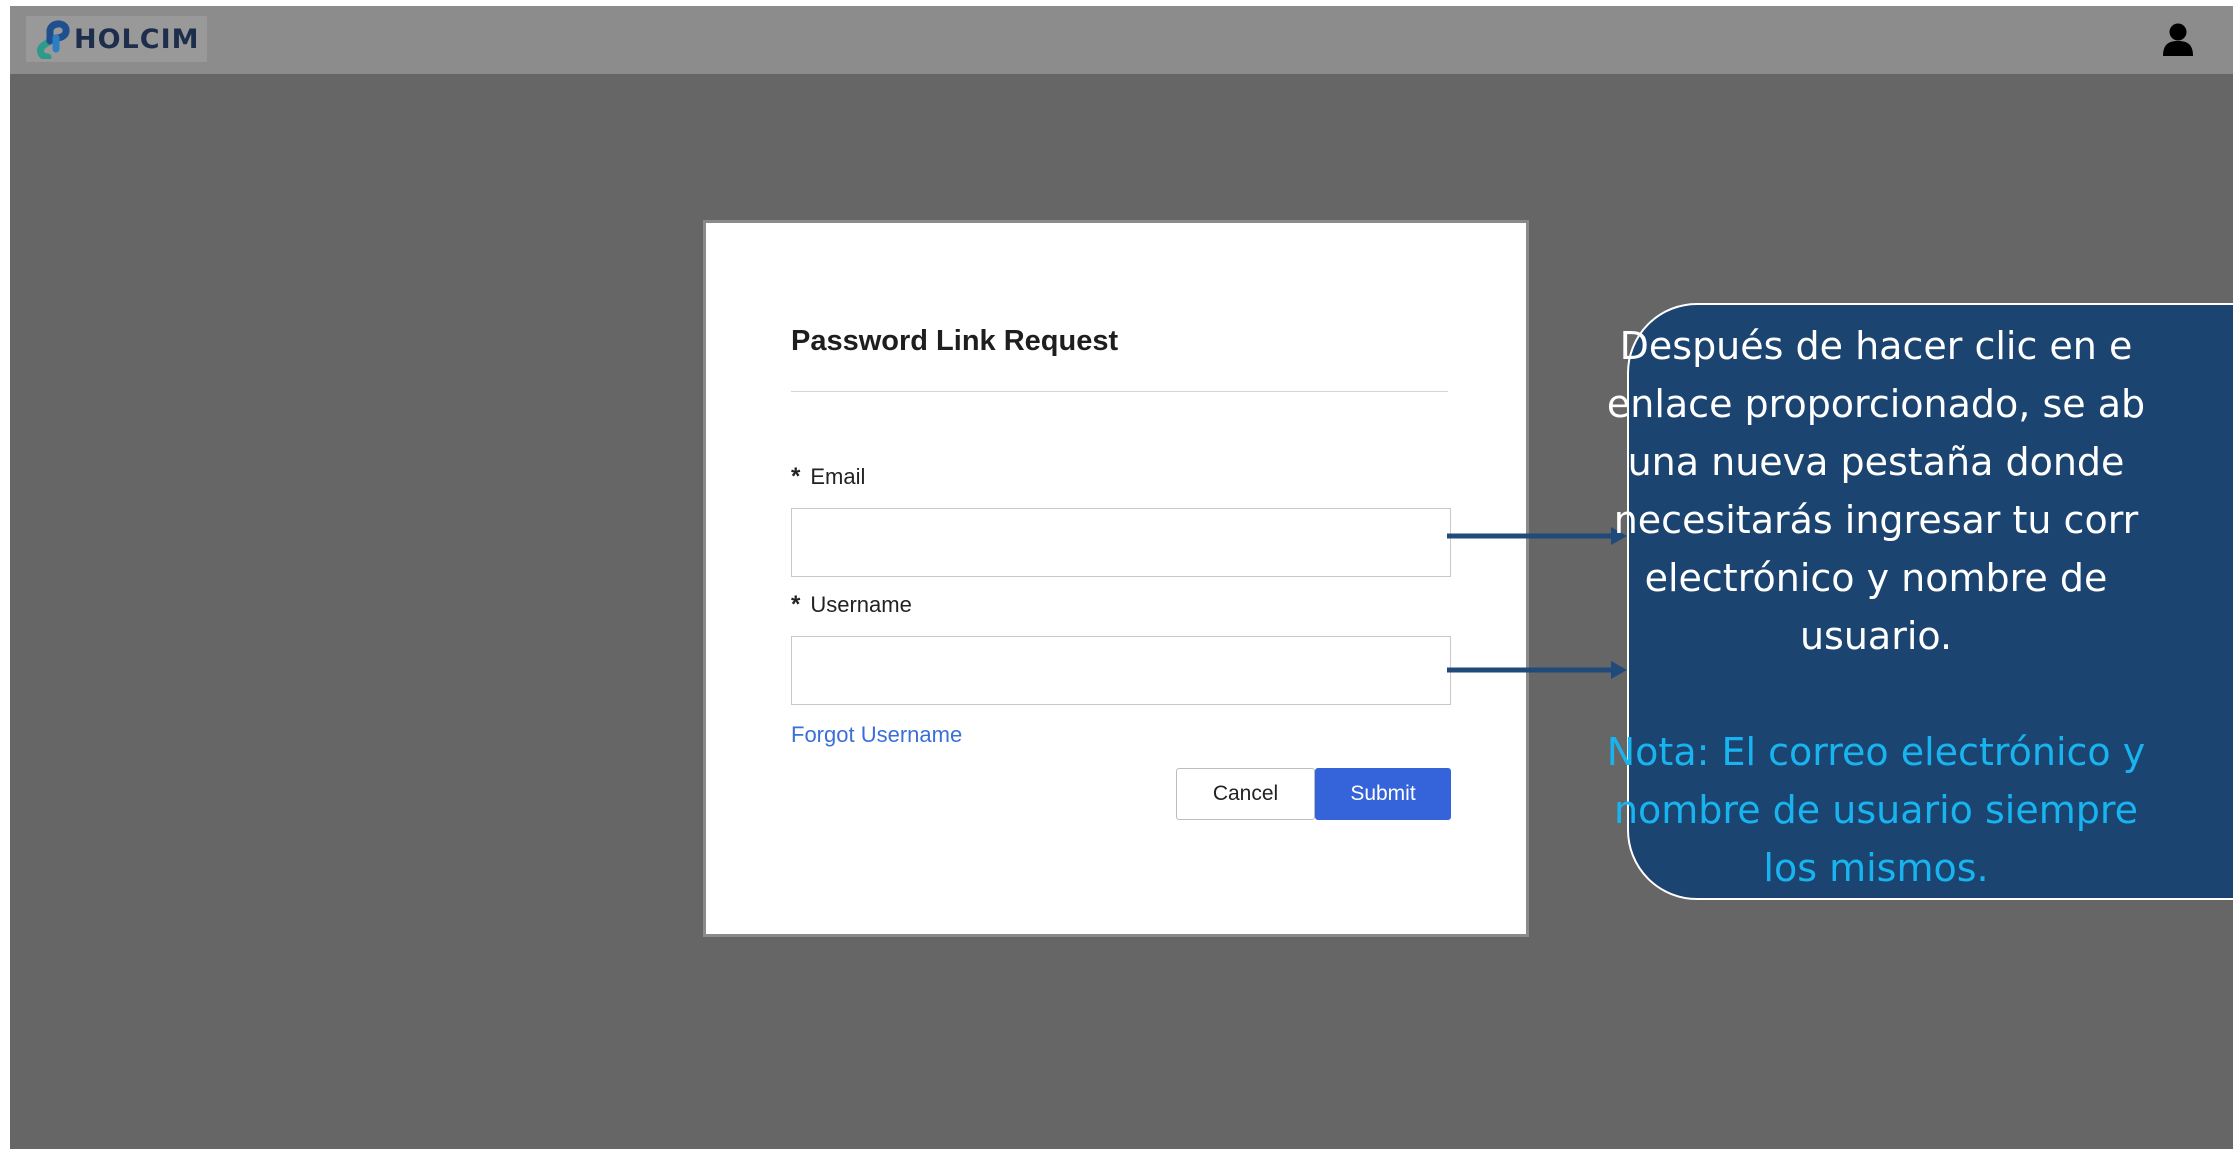 This screenshot has width=2233, height=1149. What do you see at coordinates (838, 476) in the screenshot?
I see `email-label-text: Email` at bounding box center [838, 476].